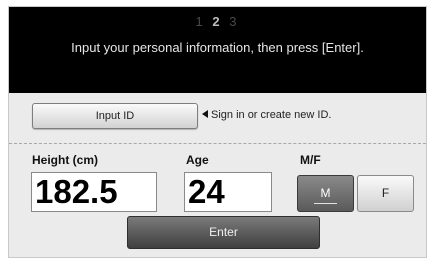 Image resolution: width=431 pixels, height=260 pixels. Describe the element at coordinates (325, 203) in the screenshot. I see `selected-underline` at that location.